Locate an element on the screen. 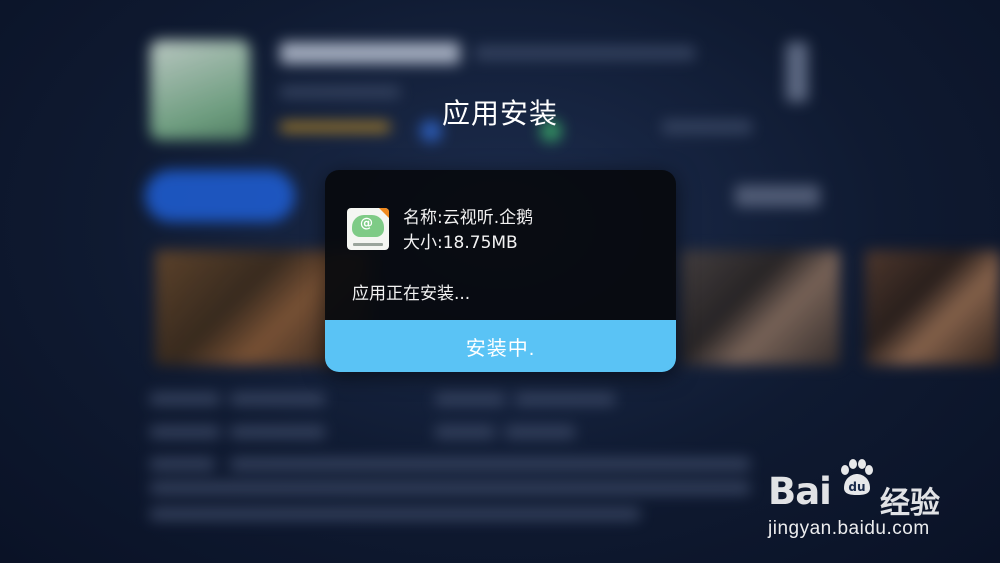 The width and height of the screenshot is (1000, 563). background-app-subtitle is located at coordinates (585, 53).